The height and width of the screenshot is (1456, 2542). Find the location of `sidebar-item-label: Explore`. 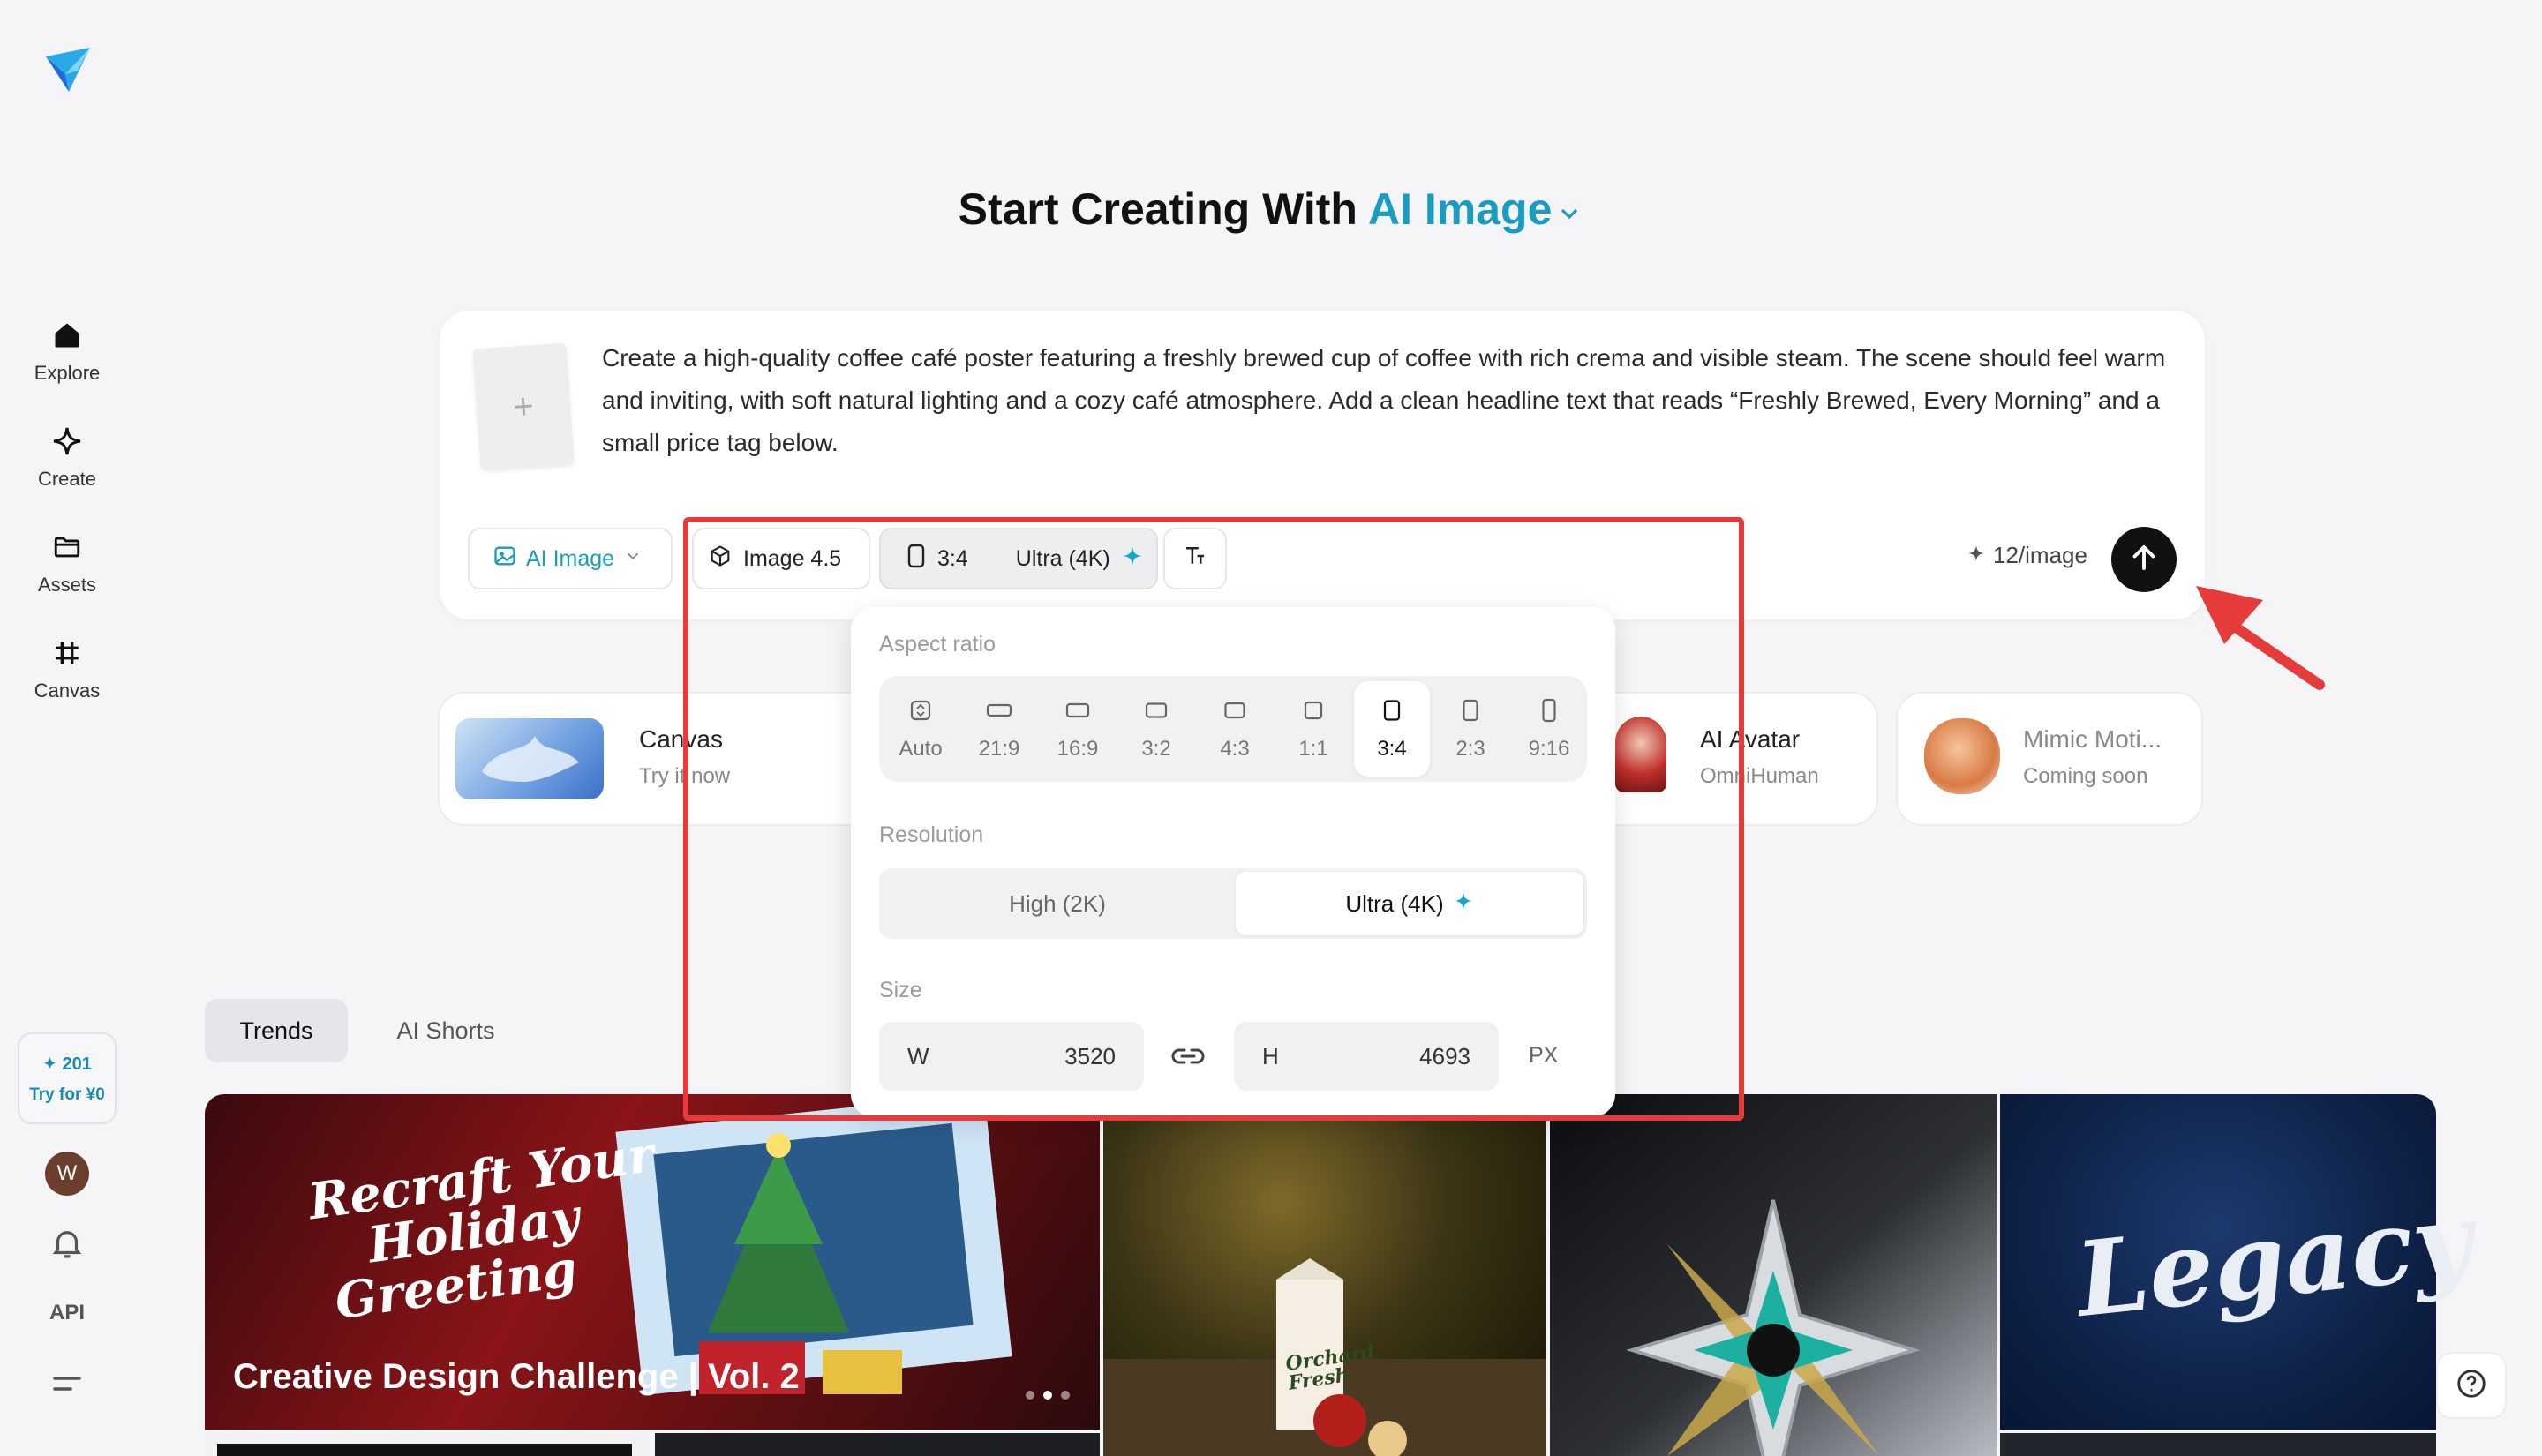

sidebar-item-label: Explore is located at coordinates (67, 373).